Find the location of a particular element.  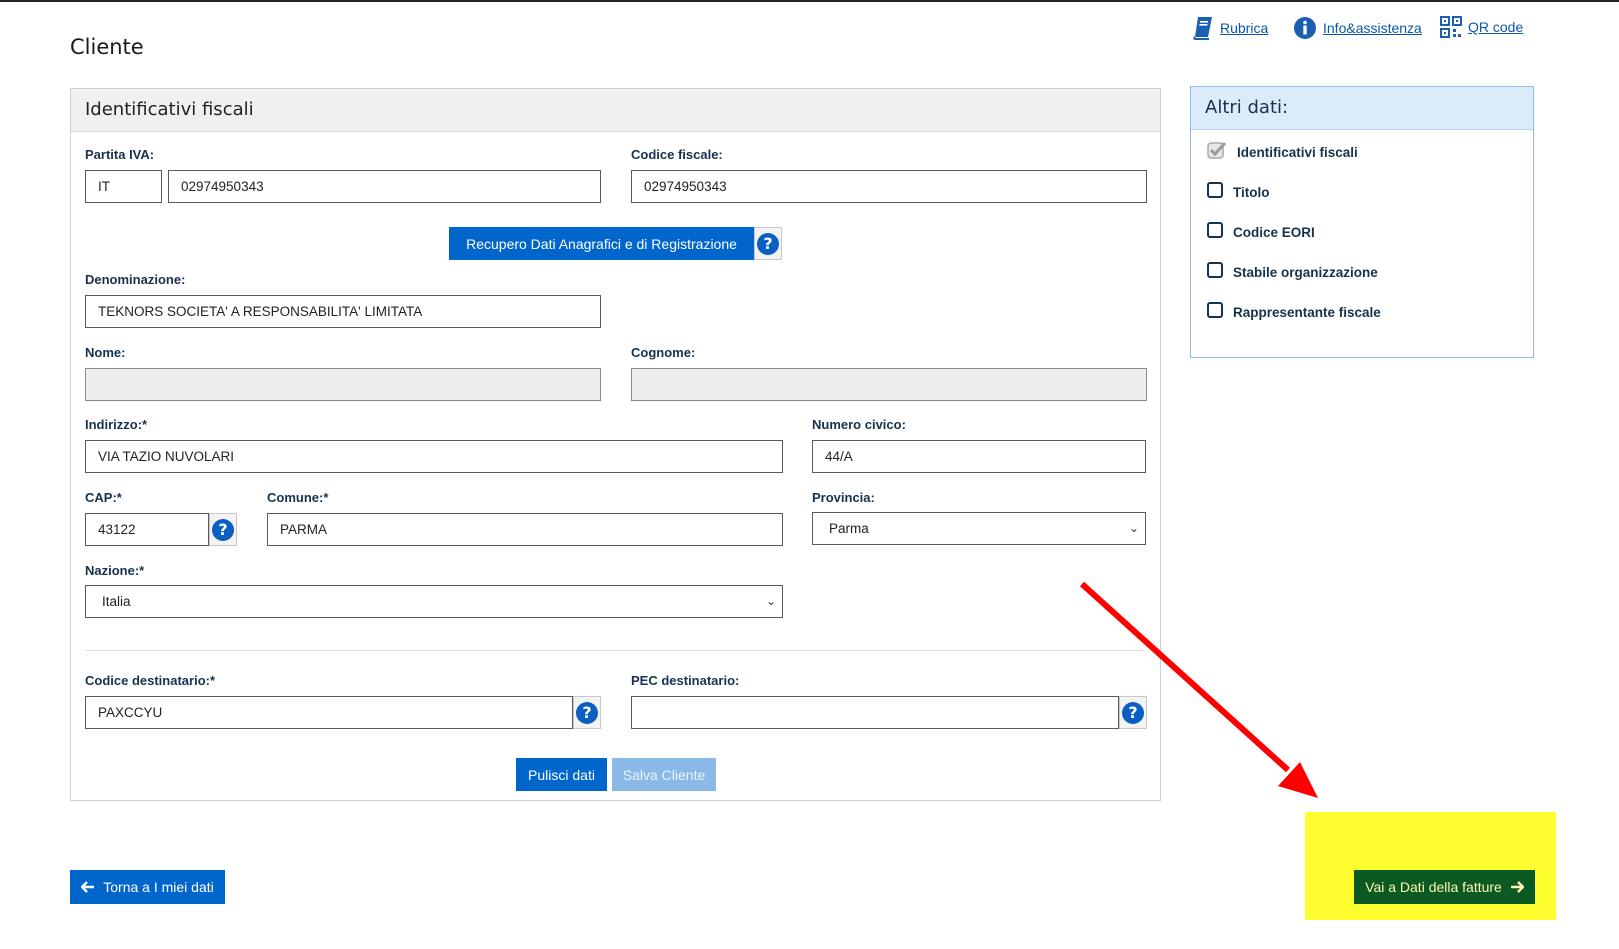

numero-civico-input: 44/A is located at coordinates (979, 456).